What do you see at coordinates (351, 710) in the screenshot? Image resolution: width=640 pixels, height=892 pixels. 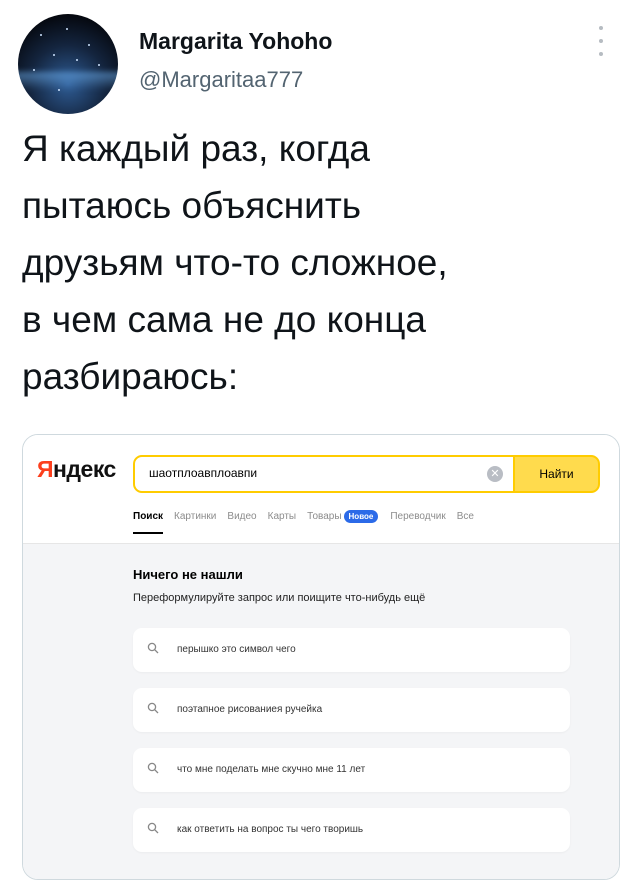 I see `suggestion-item: поэтапное рисованиея ручейка` at bounding box center [351, 710].